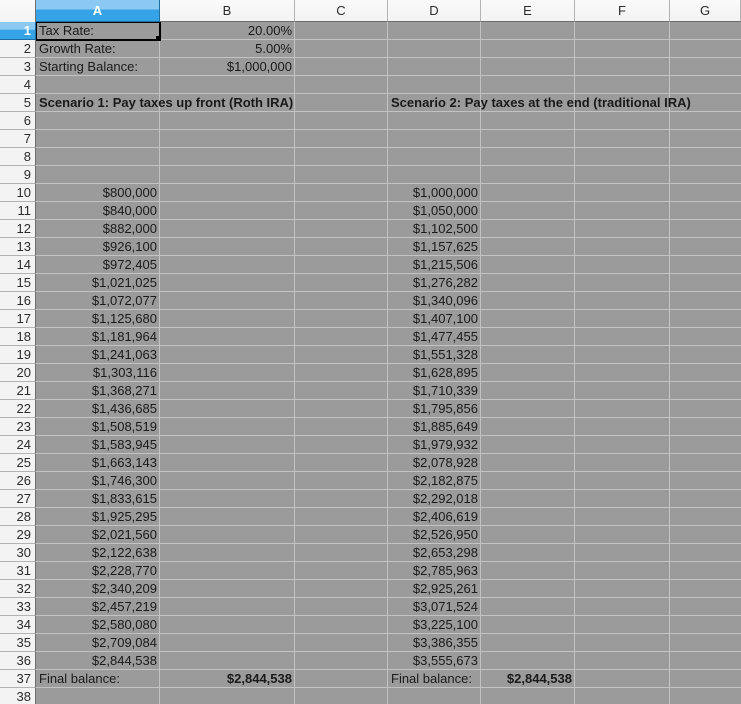 This screenshot has height=704, width=741. Describe the element at coordinates (434, 625) in the screenshot. I see `cell-D34: $3,225,100` at that location.